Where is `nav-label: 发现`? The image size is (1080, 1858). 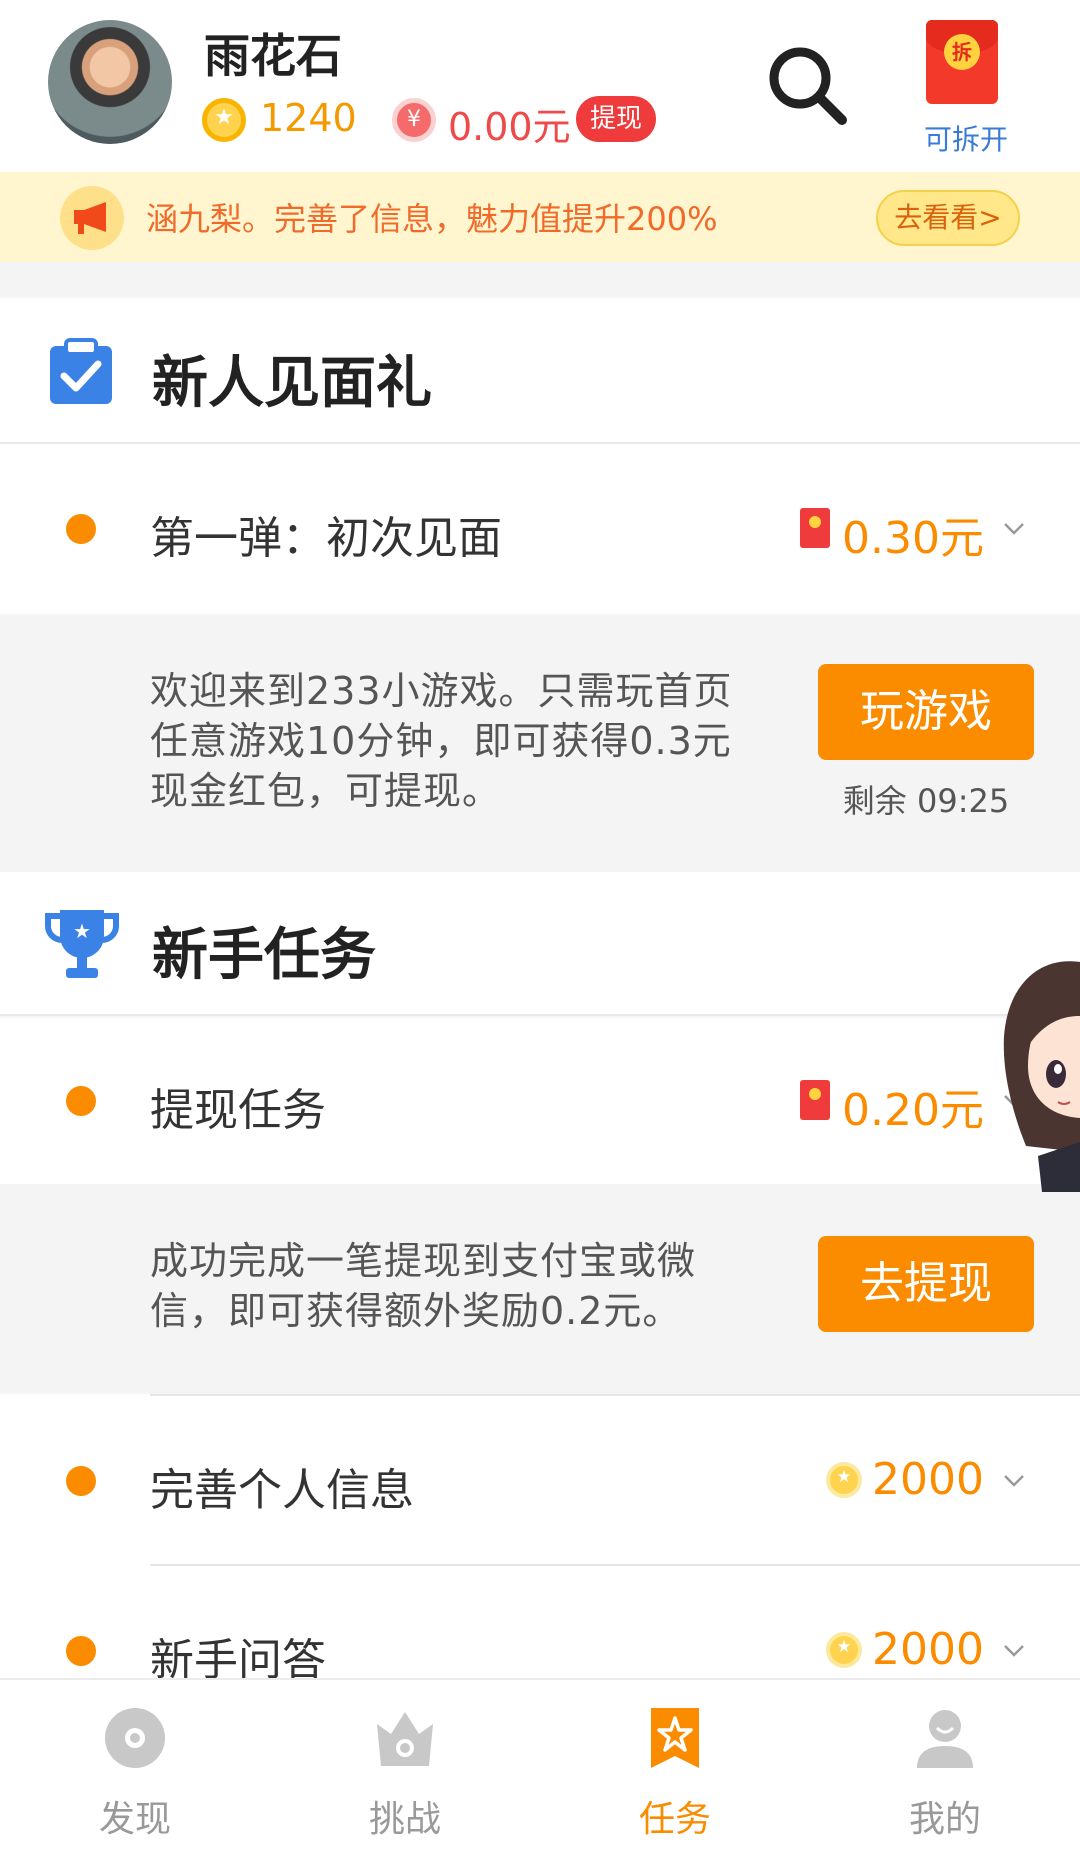
nav-label: 发现 is located at coordinates (134, 1819).